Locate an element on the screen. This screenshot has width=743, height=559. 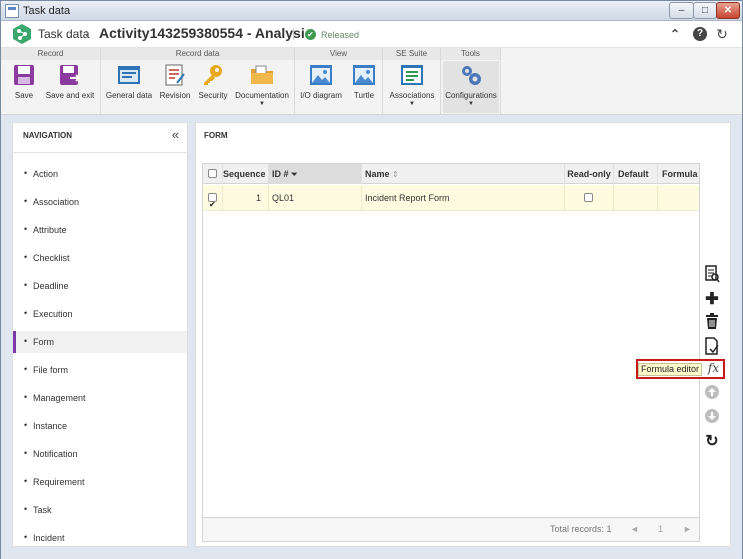
app-icon is located at coordinates (12, 11).